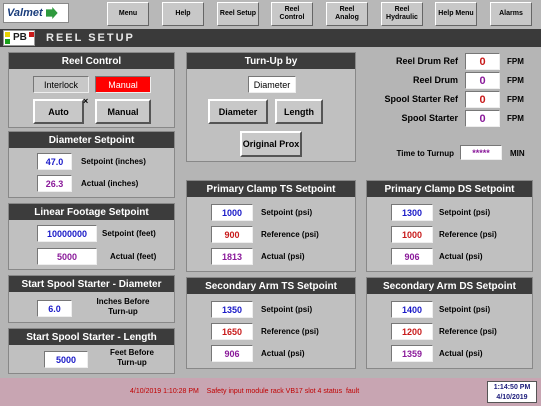  What do you see at coordinates (7, 34) in the screenshot?
I see `badge-yellow-square` at bounding box center [7, 34].